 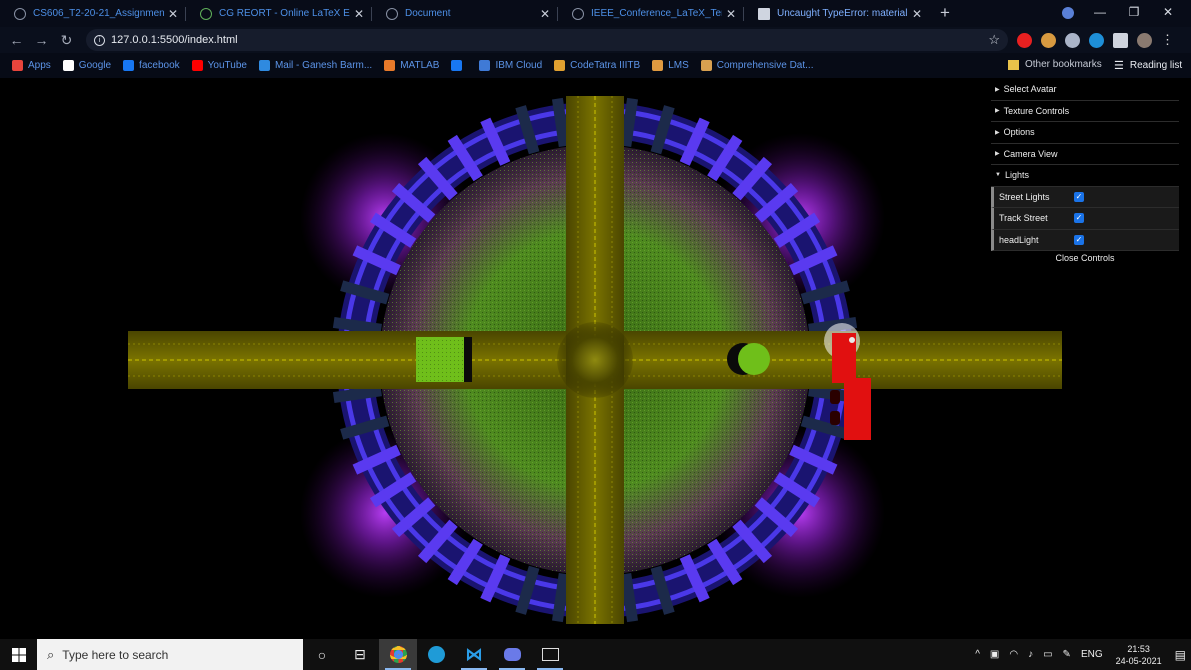 What do you see at coordinates (174, 40) in the screenshot?
I see `url-text: 127.0.0.1:5500/index.html` at bounding box center [174, 40].